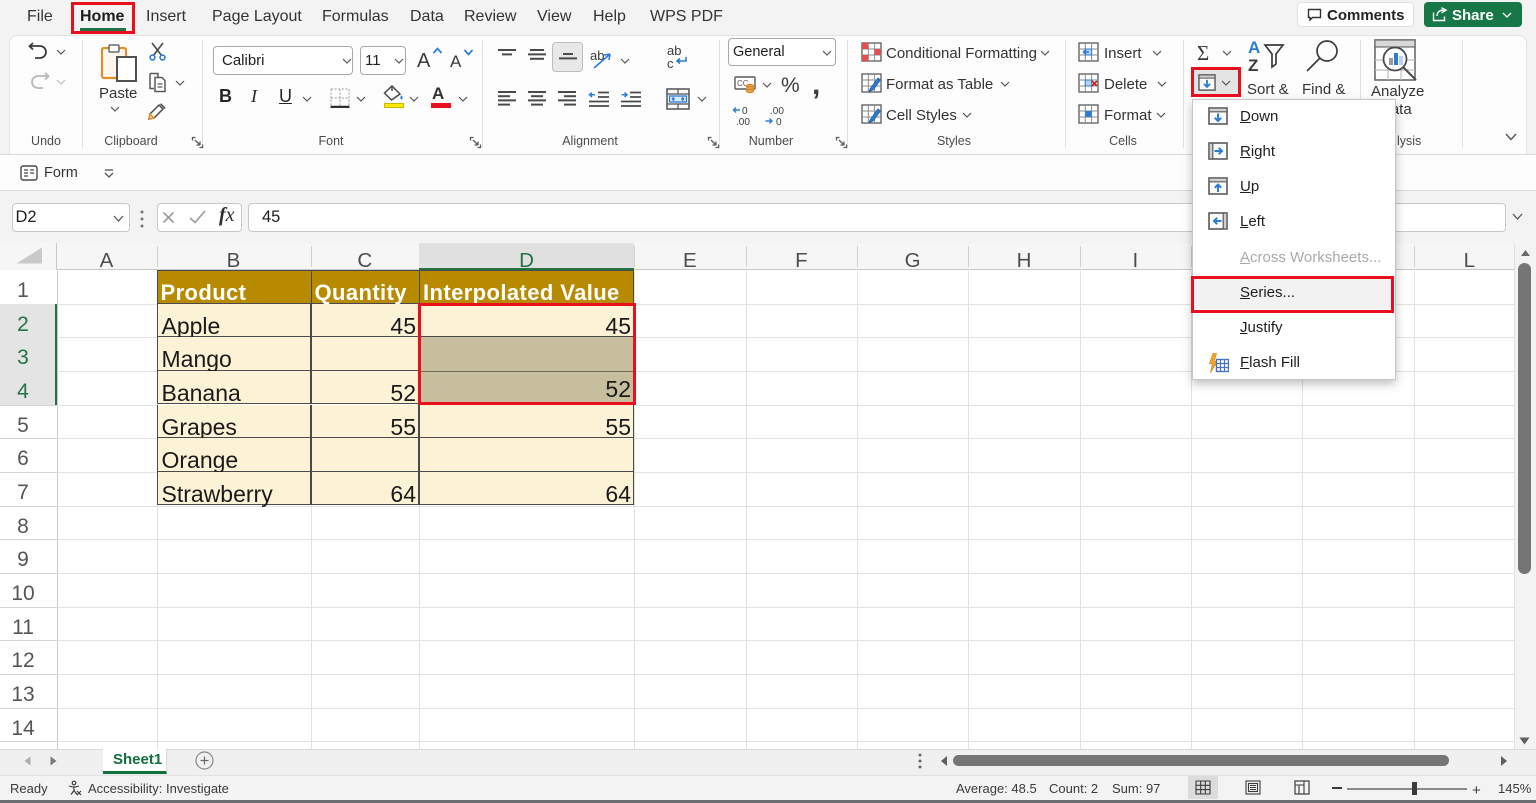 This screenshot has width=1536, height=803. Describe the element at coordinates (1254, 47) in the screenshot. I see `svg-text: A` at that location.